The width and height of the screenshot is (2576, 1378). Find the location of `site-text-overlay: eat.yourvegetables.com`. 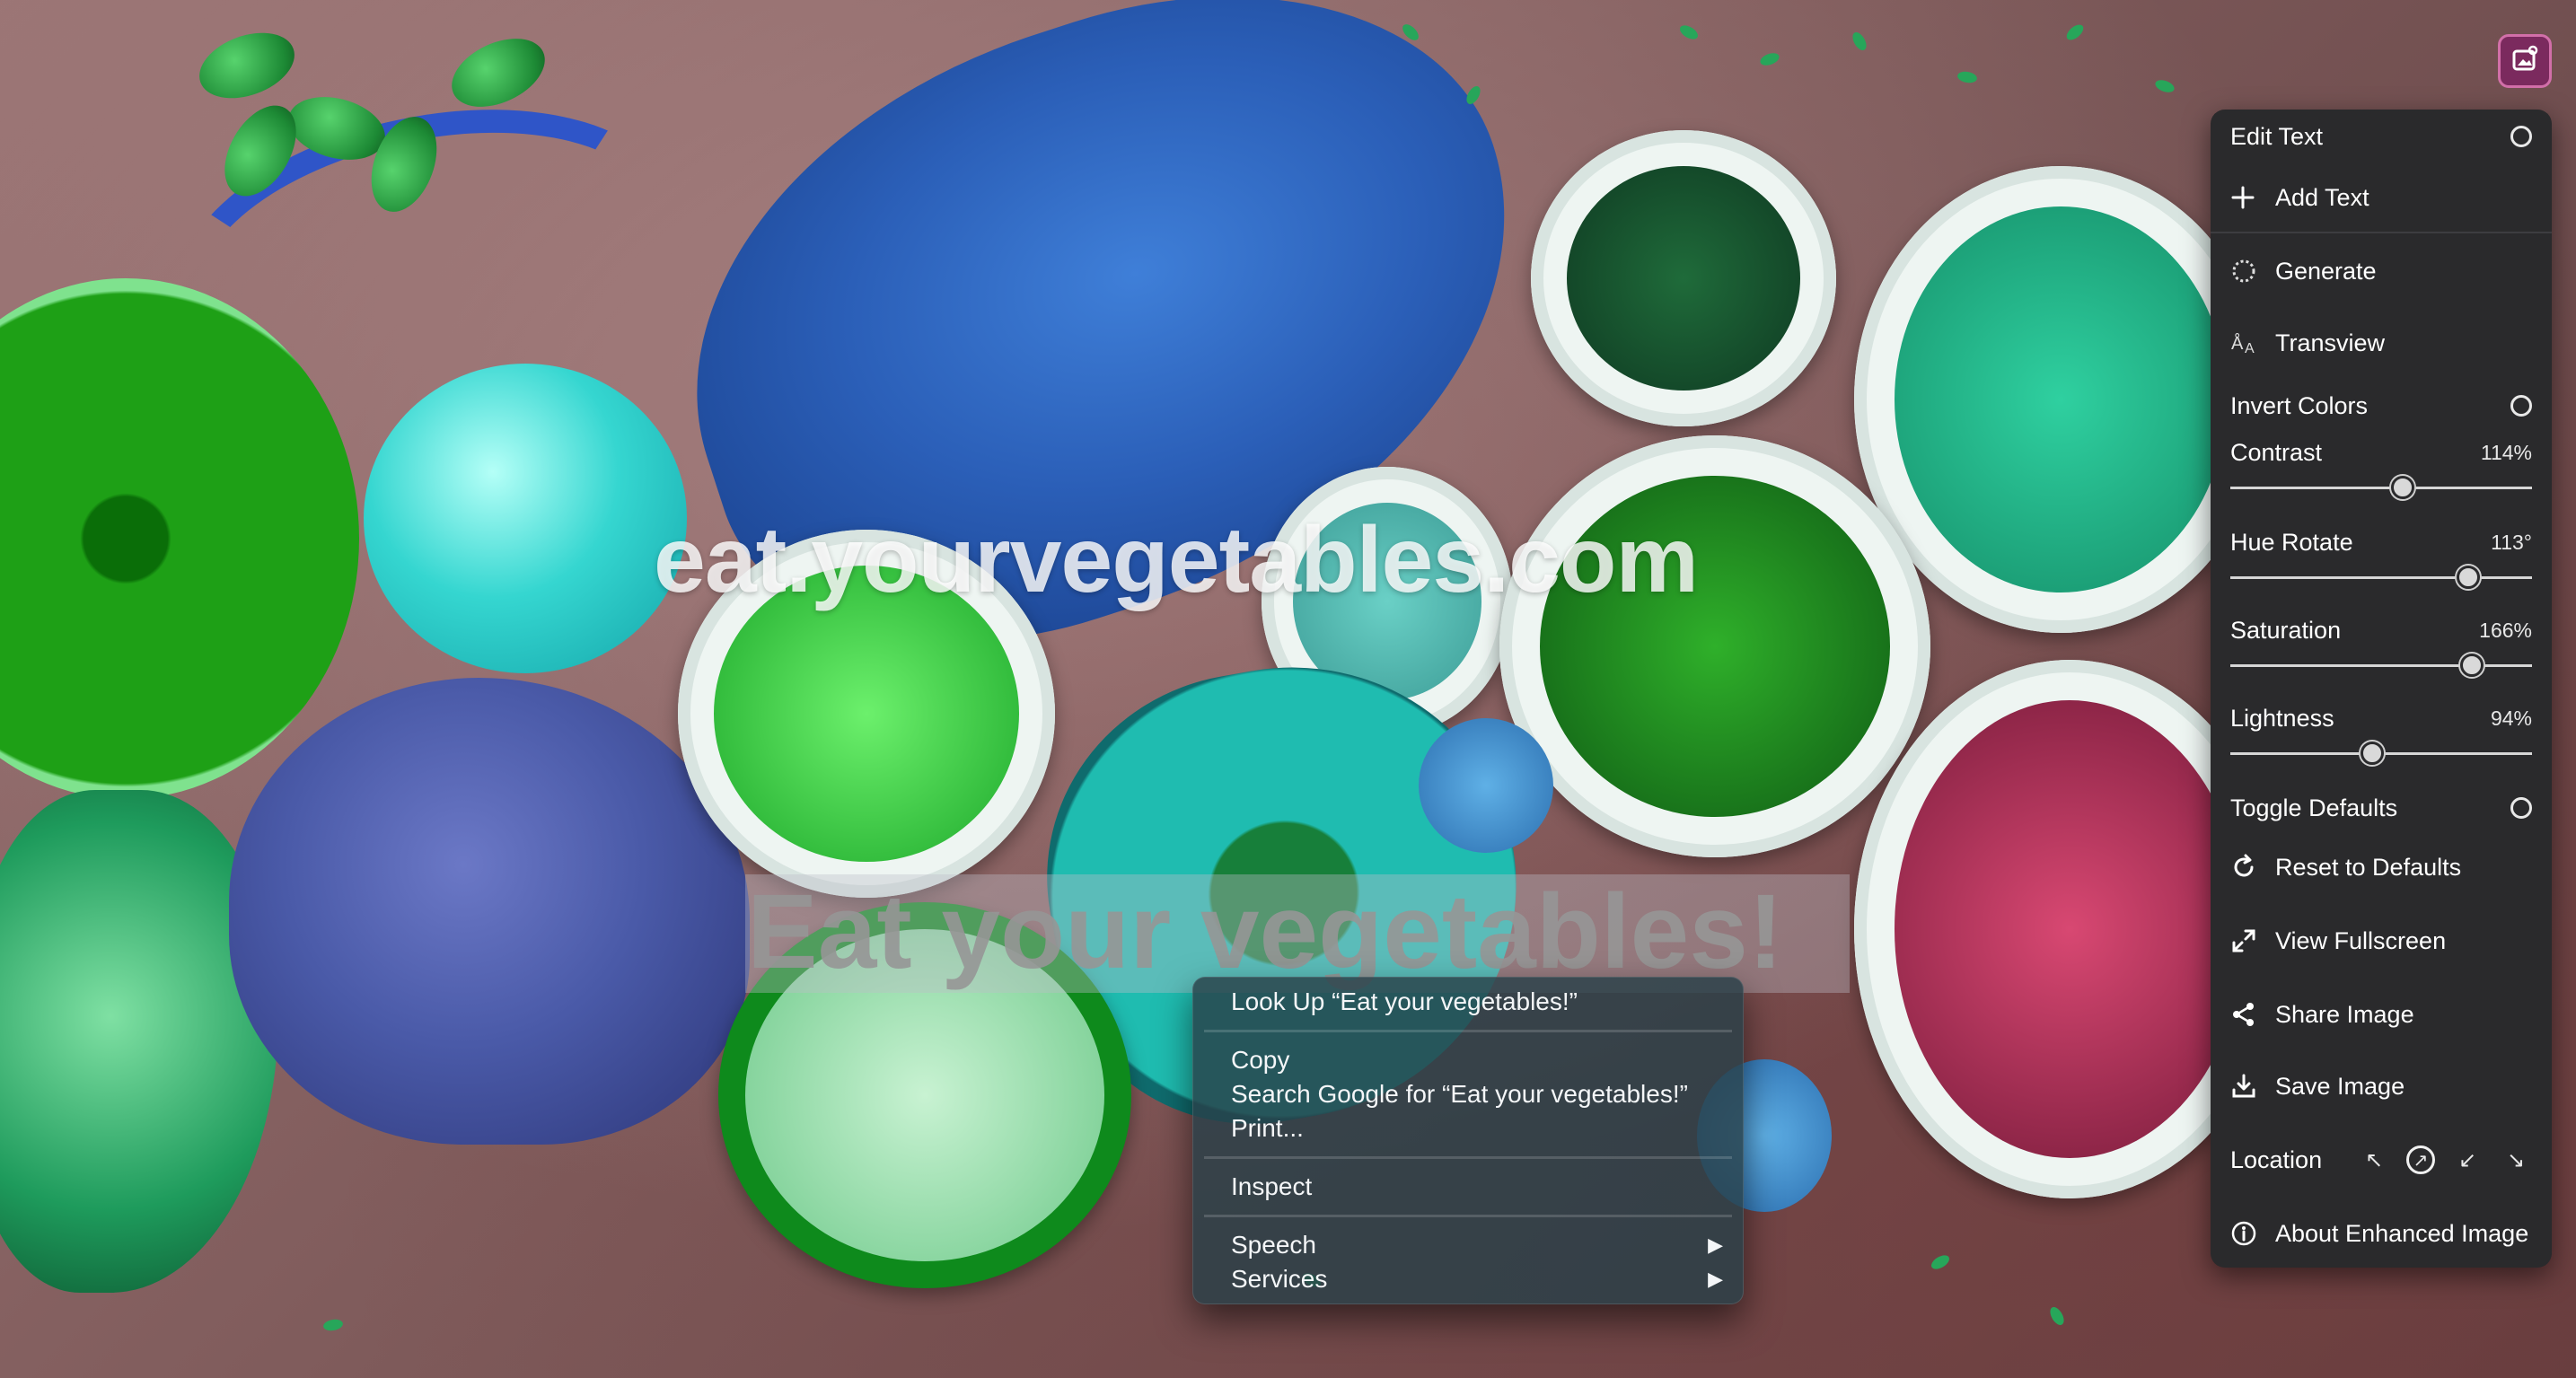

site-text-overlay: eat.yourvegetables.com is located at coordinates (1176, 560).